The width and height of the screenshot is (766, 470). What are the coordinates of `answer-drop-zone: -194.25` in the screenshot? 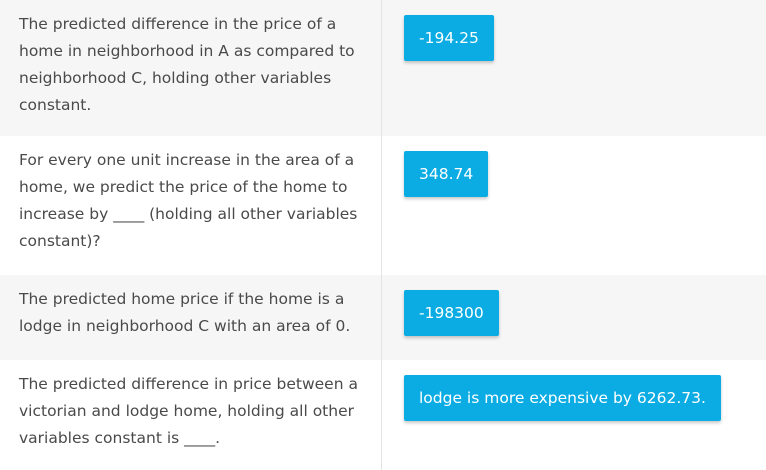 It's located at (574, 68).